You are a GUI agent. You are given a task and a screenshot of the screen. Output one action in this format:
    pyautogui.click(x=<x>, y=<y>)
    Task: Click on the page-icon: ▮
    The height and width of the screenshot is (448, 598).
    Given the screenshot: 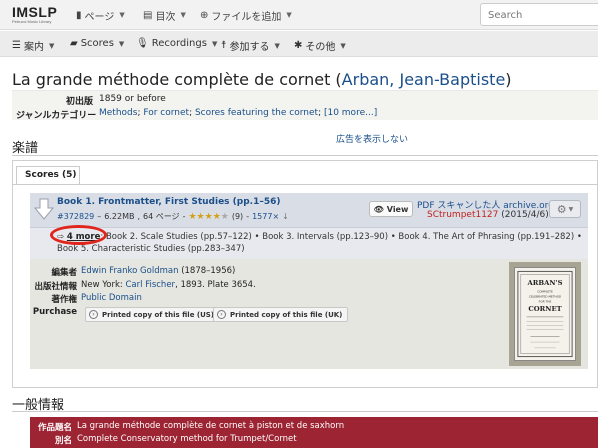 What is the action you would take?
    pyautogui.click(x=79, y=15)
    